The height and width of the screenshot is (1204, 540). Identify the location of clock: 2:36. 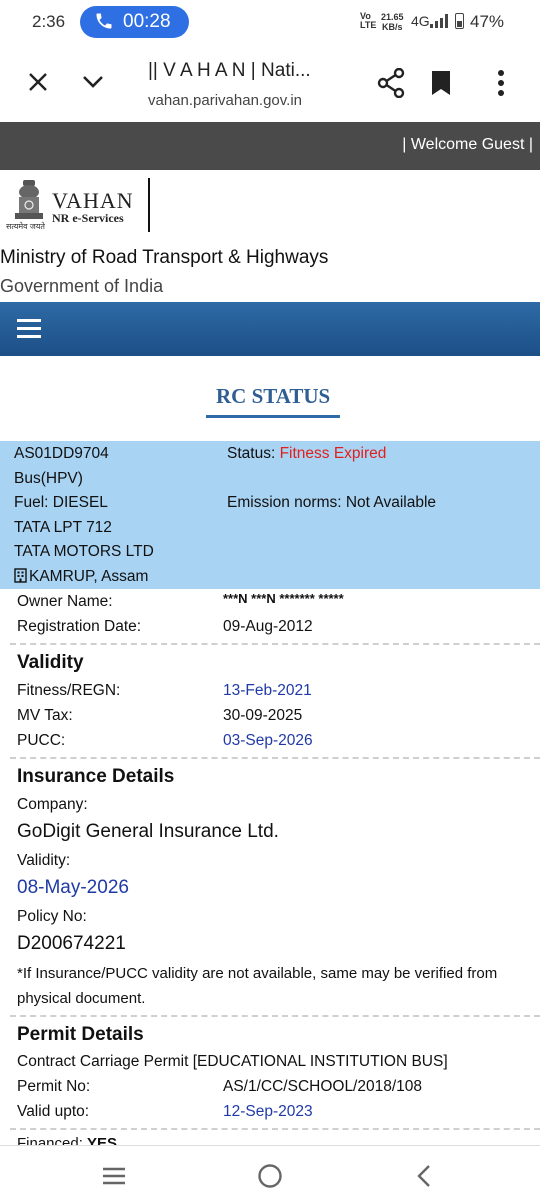
(49, 21).